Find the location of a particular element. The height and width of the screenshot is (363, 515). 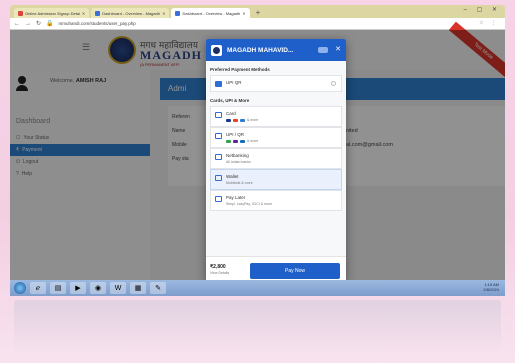

rupay-icon is located at coordinates (242, 120).